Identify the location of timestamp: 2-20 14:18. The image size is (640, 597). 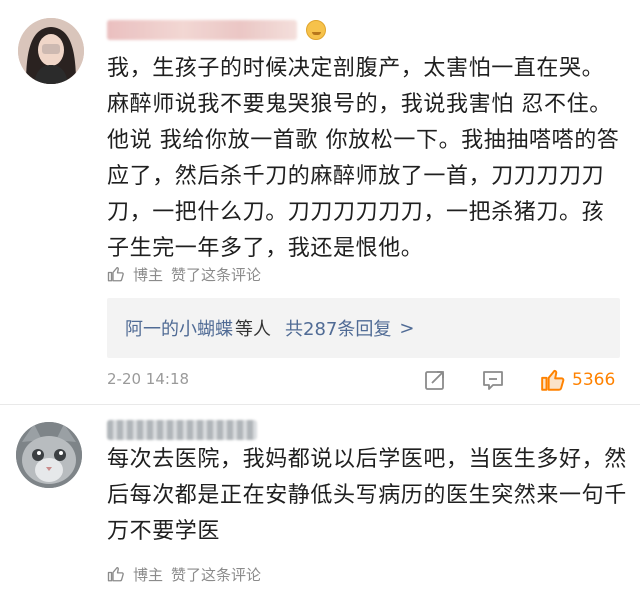
(148, 379).